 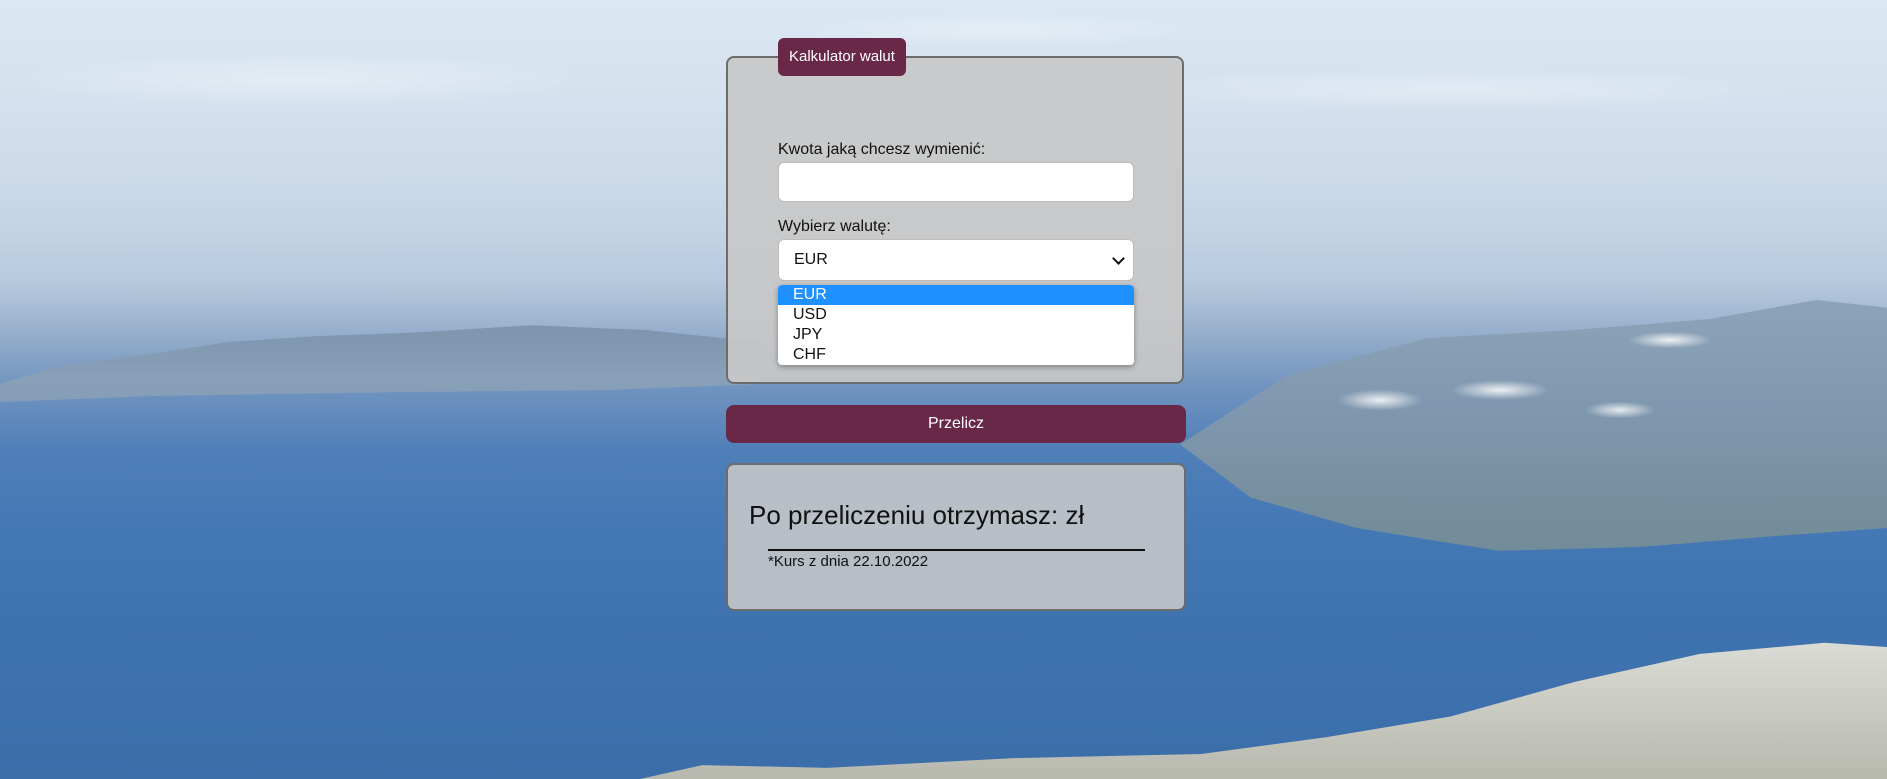 What do you see at coordinates (1263, 710) in the screenshot?
I see `background-rocks` at bounding box center [1263, 710].